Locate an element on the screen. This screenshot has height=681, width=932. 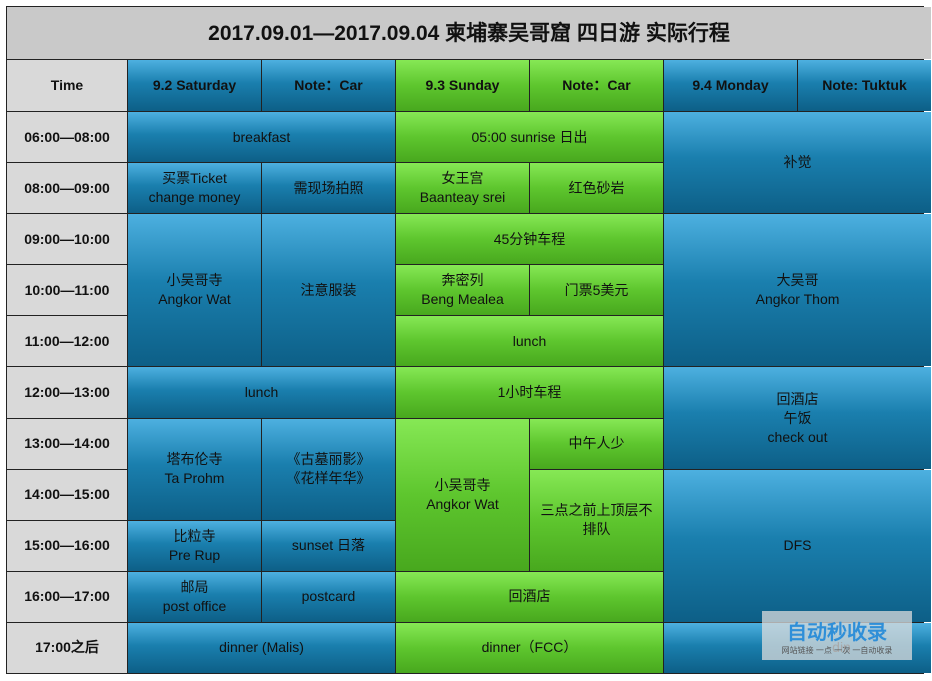
sun-fee: 门票5美元 is located at coordinates (596, 290).